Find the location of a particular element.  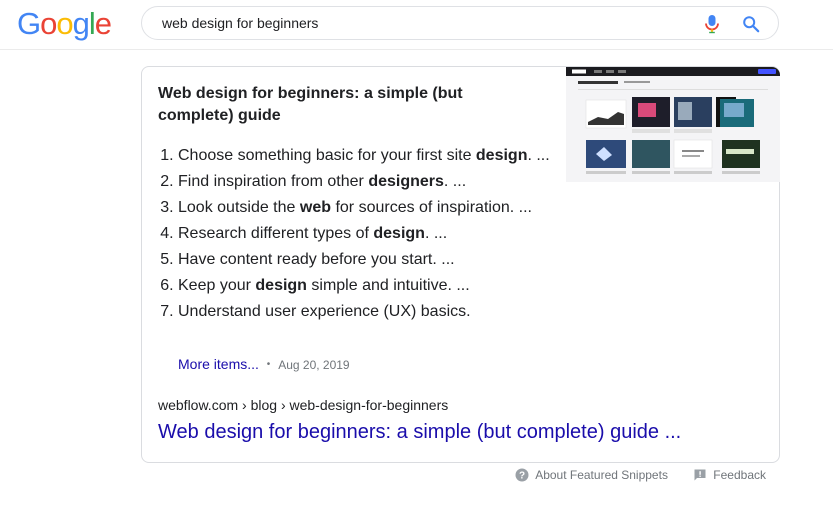

search-input is located at coordinates (422, 23).